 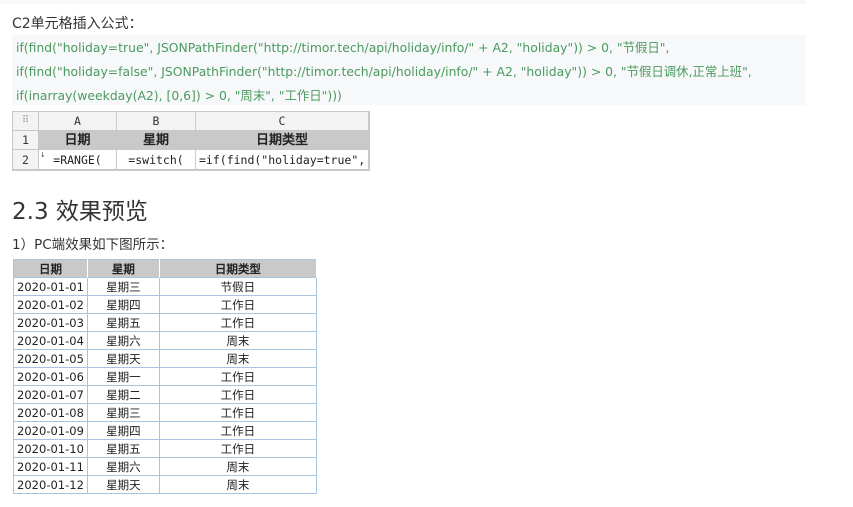 I want to click on table-row: 2020-01-01 星期三 节假日, so click(x=165, y=286).